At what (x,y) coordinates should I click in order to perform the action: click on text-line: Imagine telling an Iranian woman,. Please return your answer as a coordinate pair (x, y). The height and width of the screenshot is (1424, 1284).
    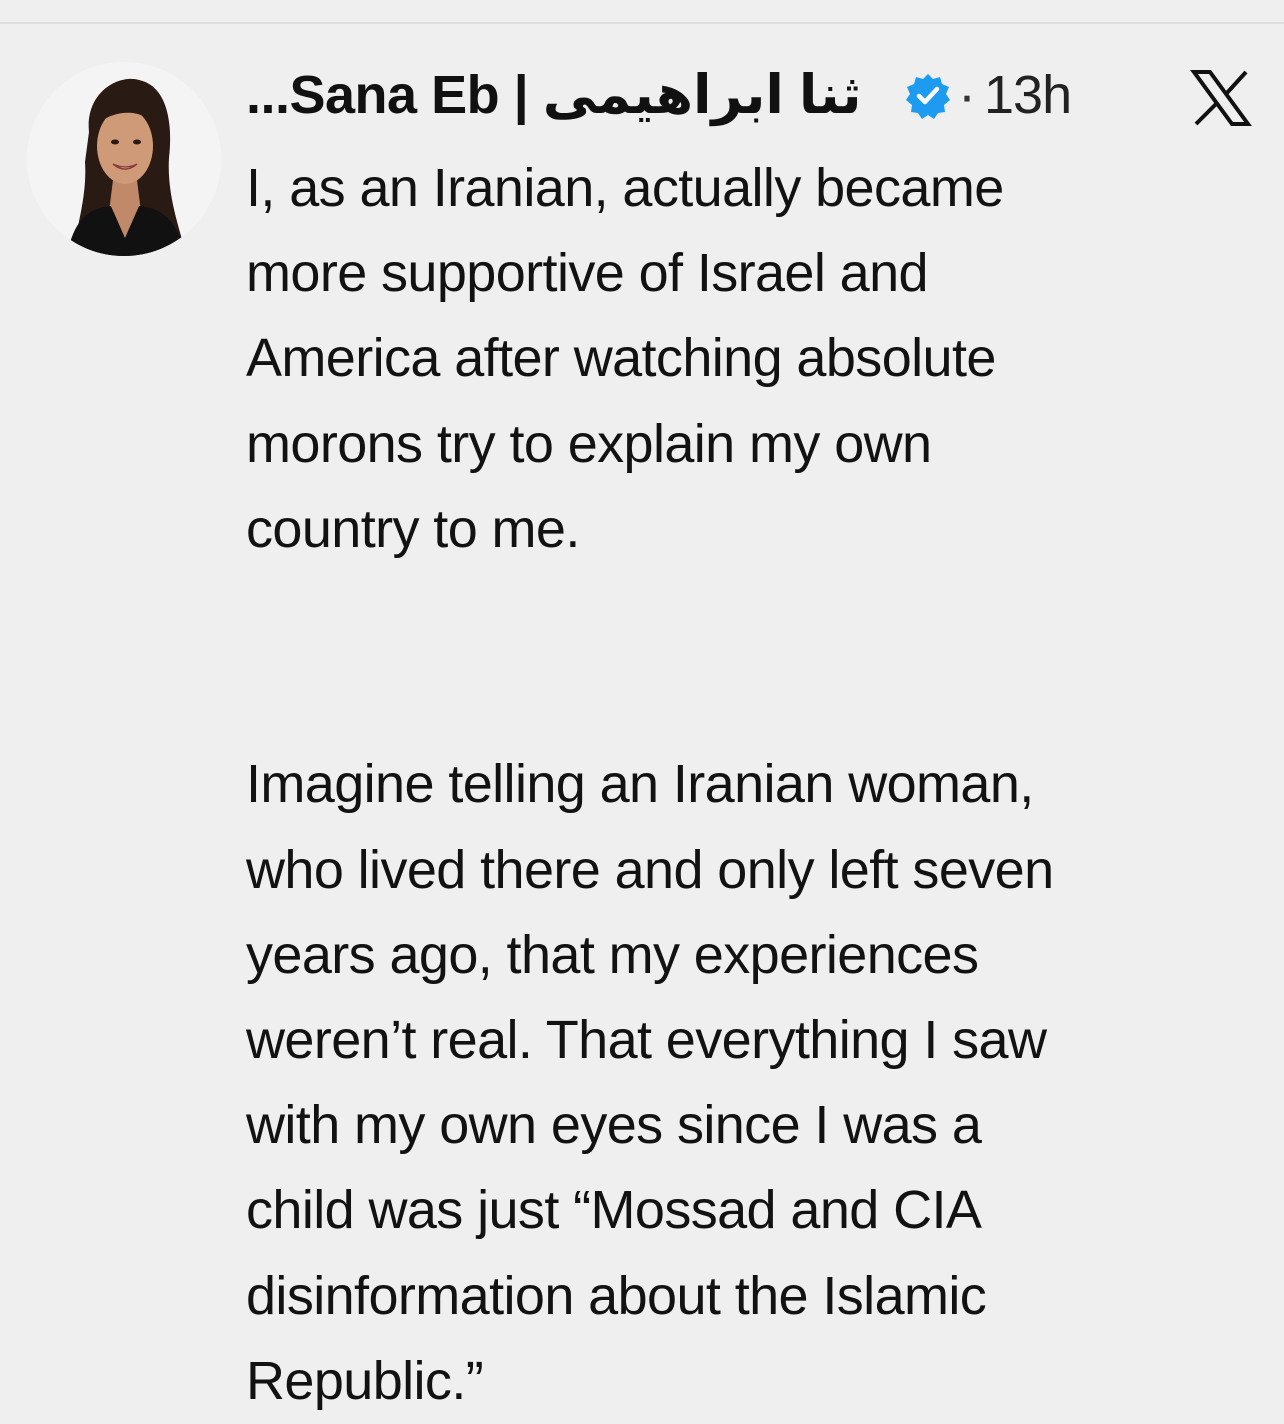
    Looking at the image, I should click on (640, 784).